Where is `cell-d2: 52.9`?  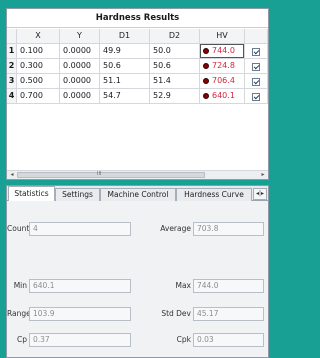 cell-d2: 52.9 is located at coordinates (175, 96).